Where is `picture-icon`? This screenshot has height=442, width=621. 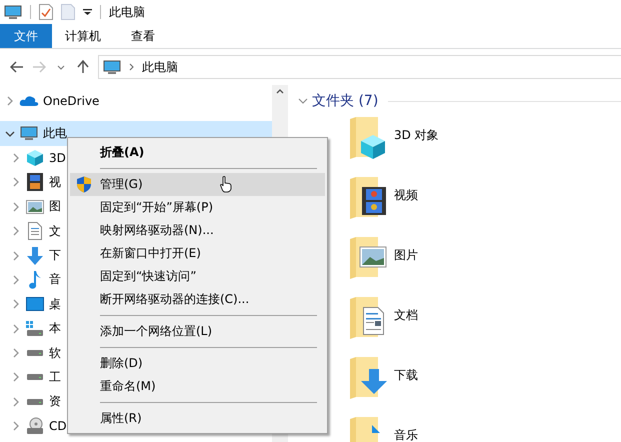 picture-icon is located at coordinates (35, 207).